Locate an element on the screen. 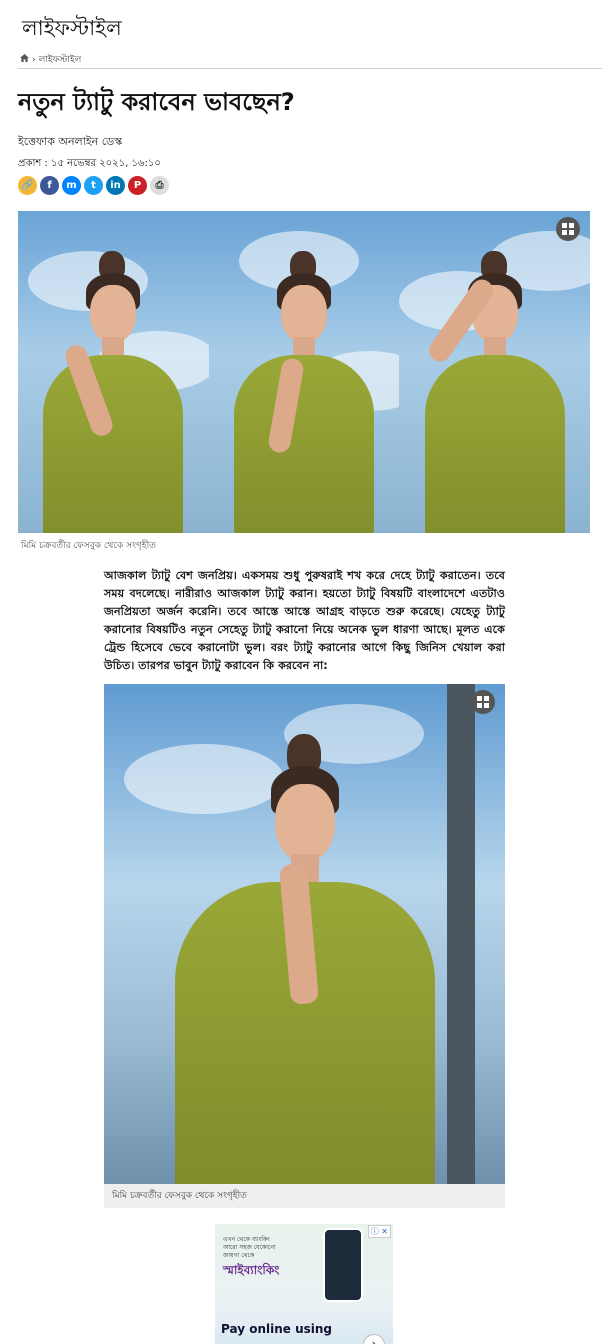 This screenshot has height=1344, width=602. section-title: লাইফস্টাইল is located at coordinates (72, 29).